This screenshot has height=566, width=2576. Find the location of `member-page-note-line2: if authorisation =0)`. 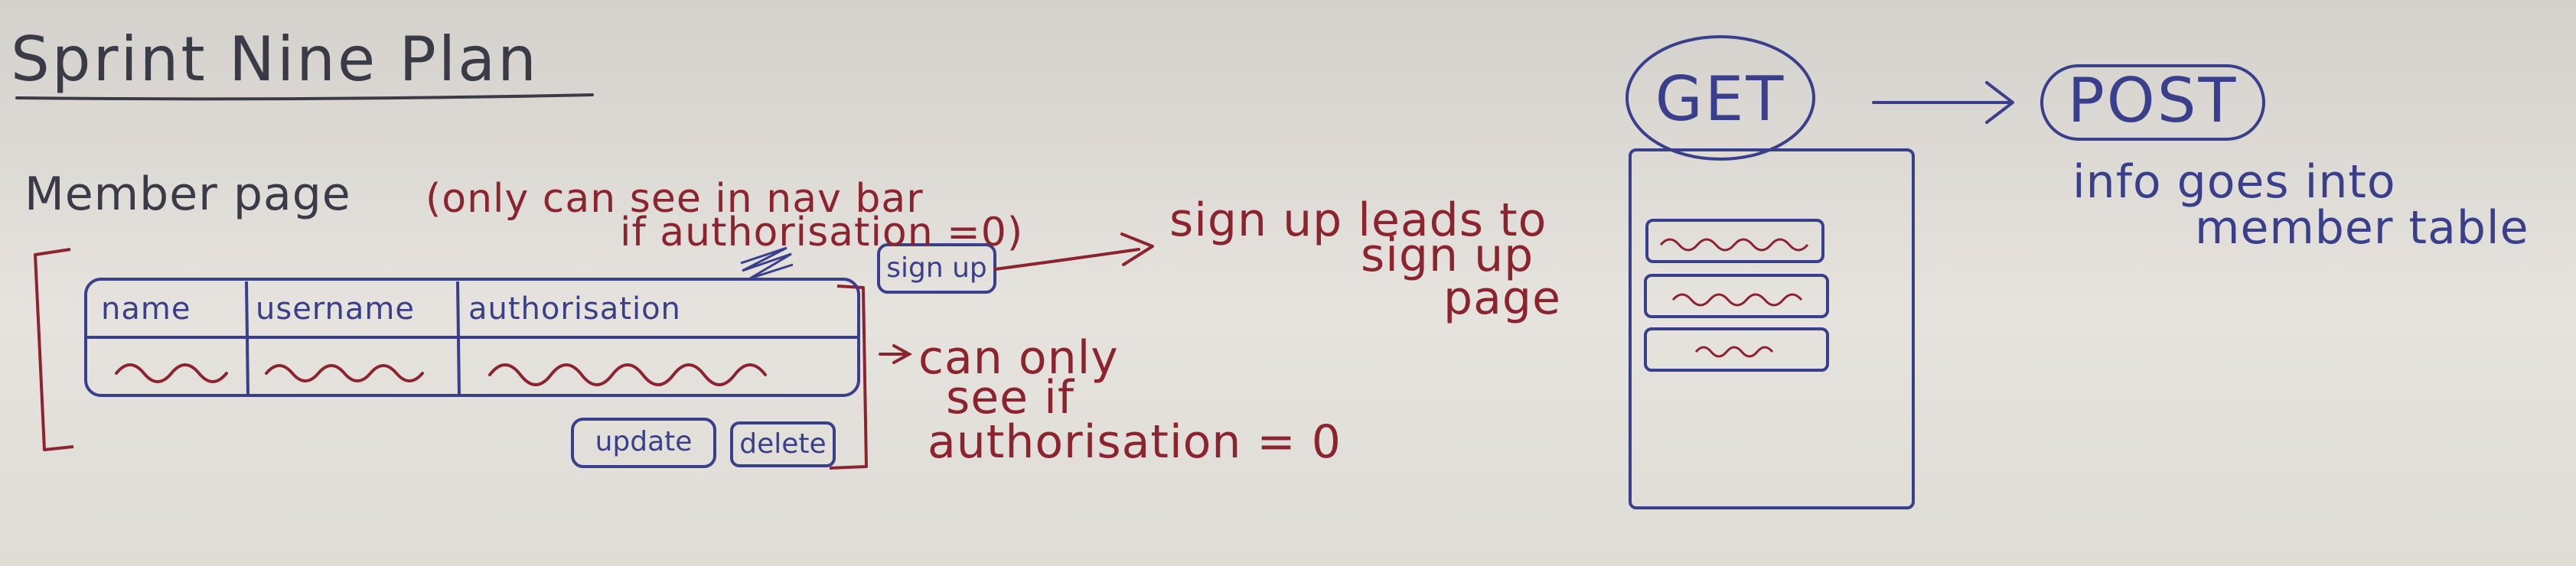

member-page-note-line2: if authorisation =0) is located at coordinates (822, 232).